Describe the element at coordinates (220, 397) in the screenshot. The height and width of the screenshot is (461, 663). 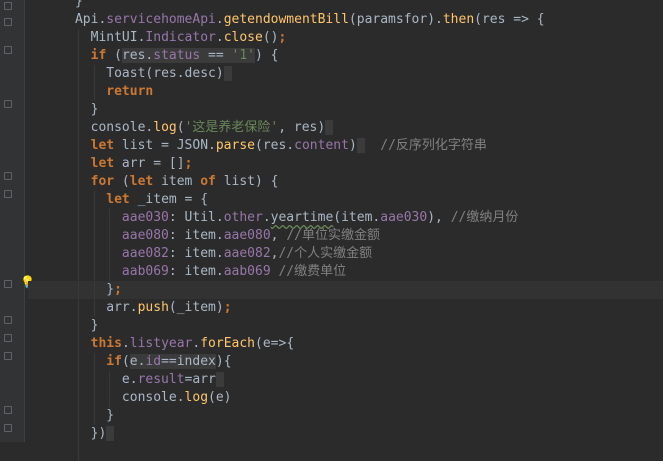
I see `code-token: (e)` at that location.